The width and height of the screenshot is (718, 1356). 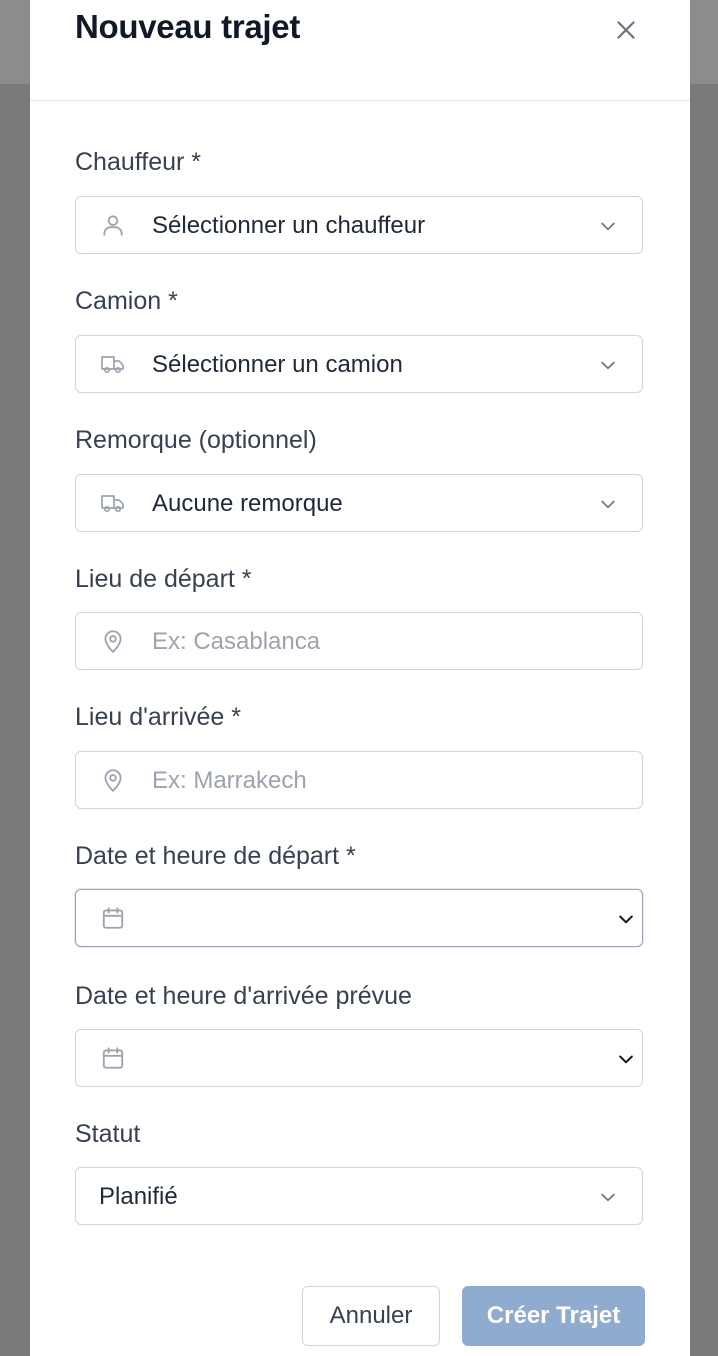 What do you see at coordinates (359, 918) in the screenshot?
I see `date-depart-input` at bounding box center [359, 918].